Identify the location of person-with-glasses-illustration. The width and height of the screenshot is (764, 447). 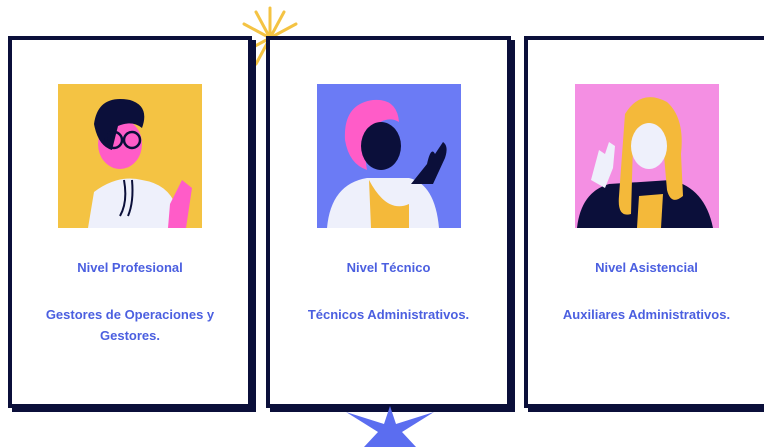
(130, 156).